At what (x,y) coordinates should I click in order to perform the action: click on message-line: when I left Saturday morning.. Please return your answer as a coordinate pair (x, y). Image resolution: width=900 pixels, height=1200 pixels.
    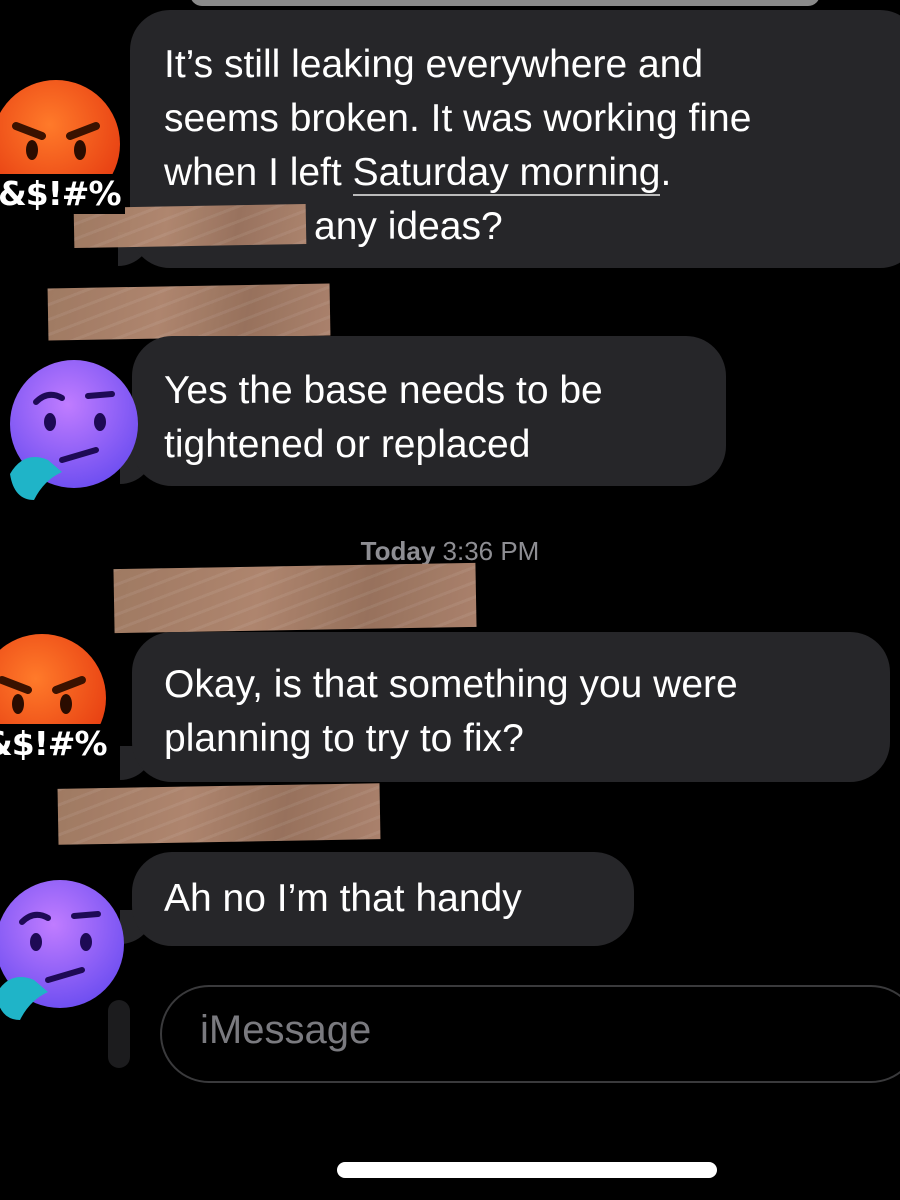
    Looking at the image, I should click on (418, 173).